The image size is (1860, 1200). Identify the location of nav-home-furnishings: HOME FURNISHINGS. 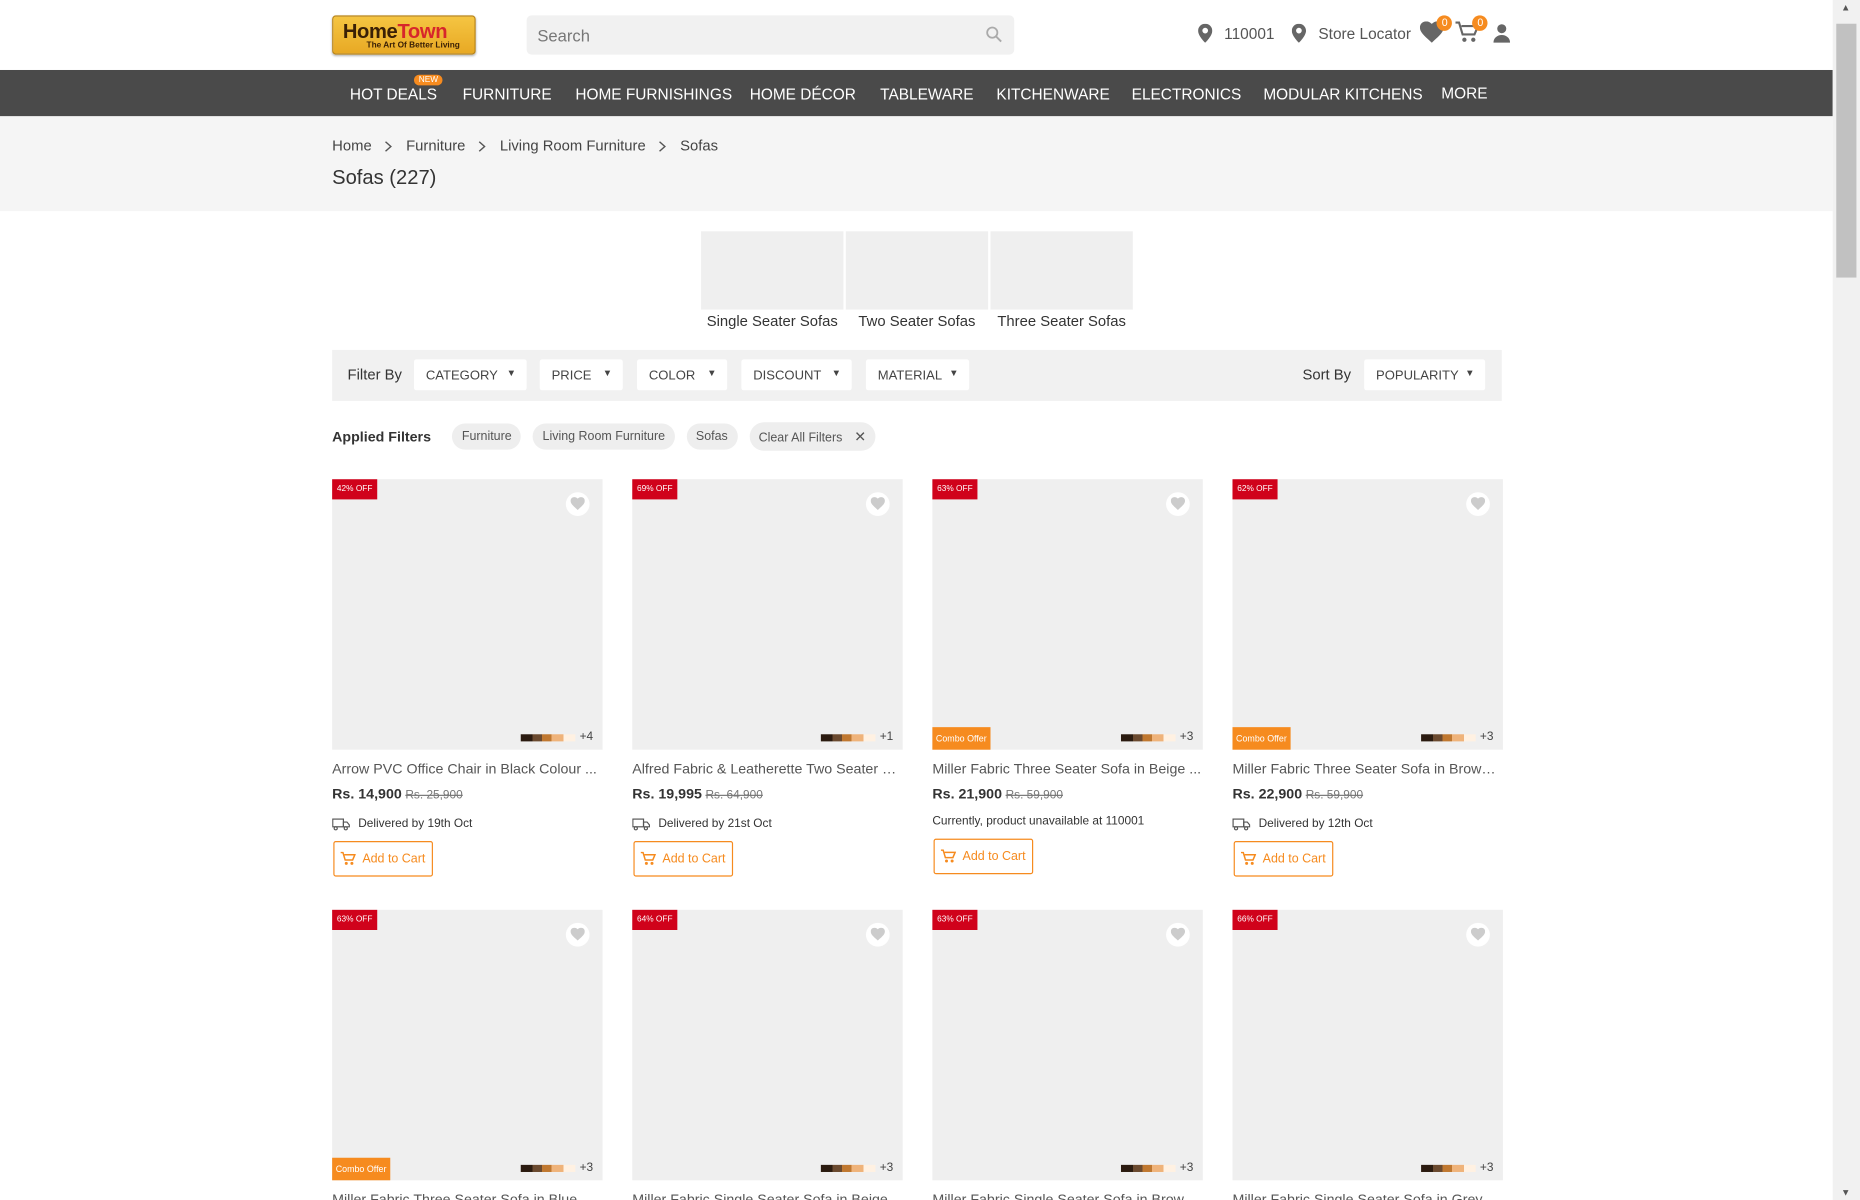
(653, 94).